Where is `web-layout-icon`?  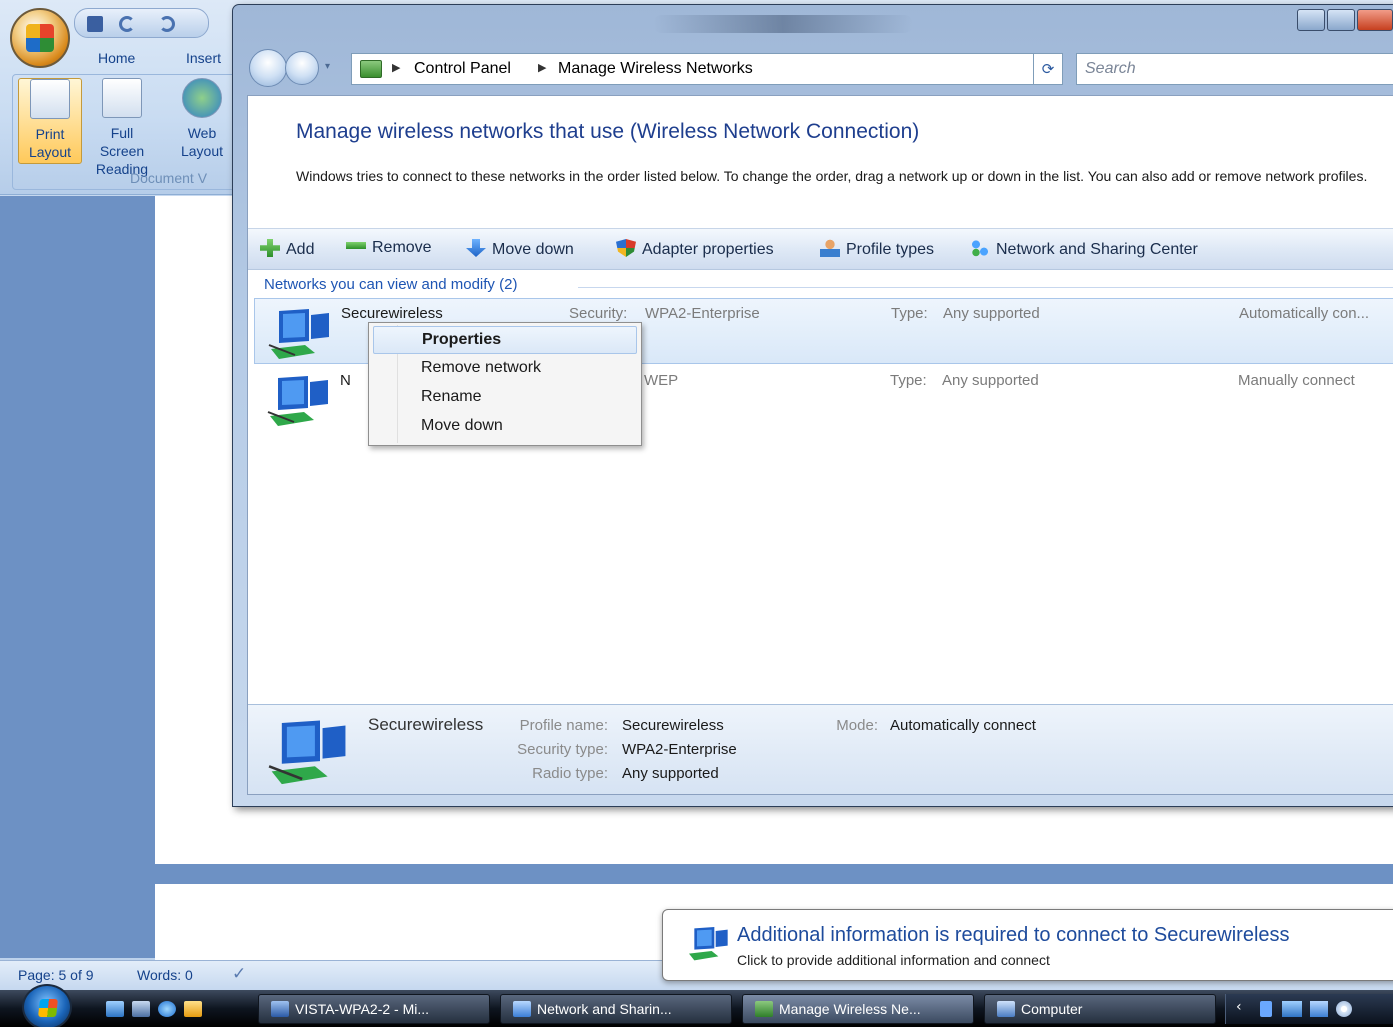 web-layout-icon is located at coordinates (202, 98).